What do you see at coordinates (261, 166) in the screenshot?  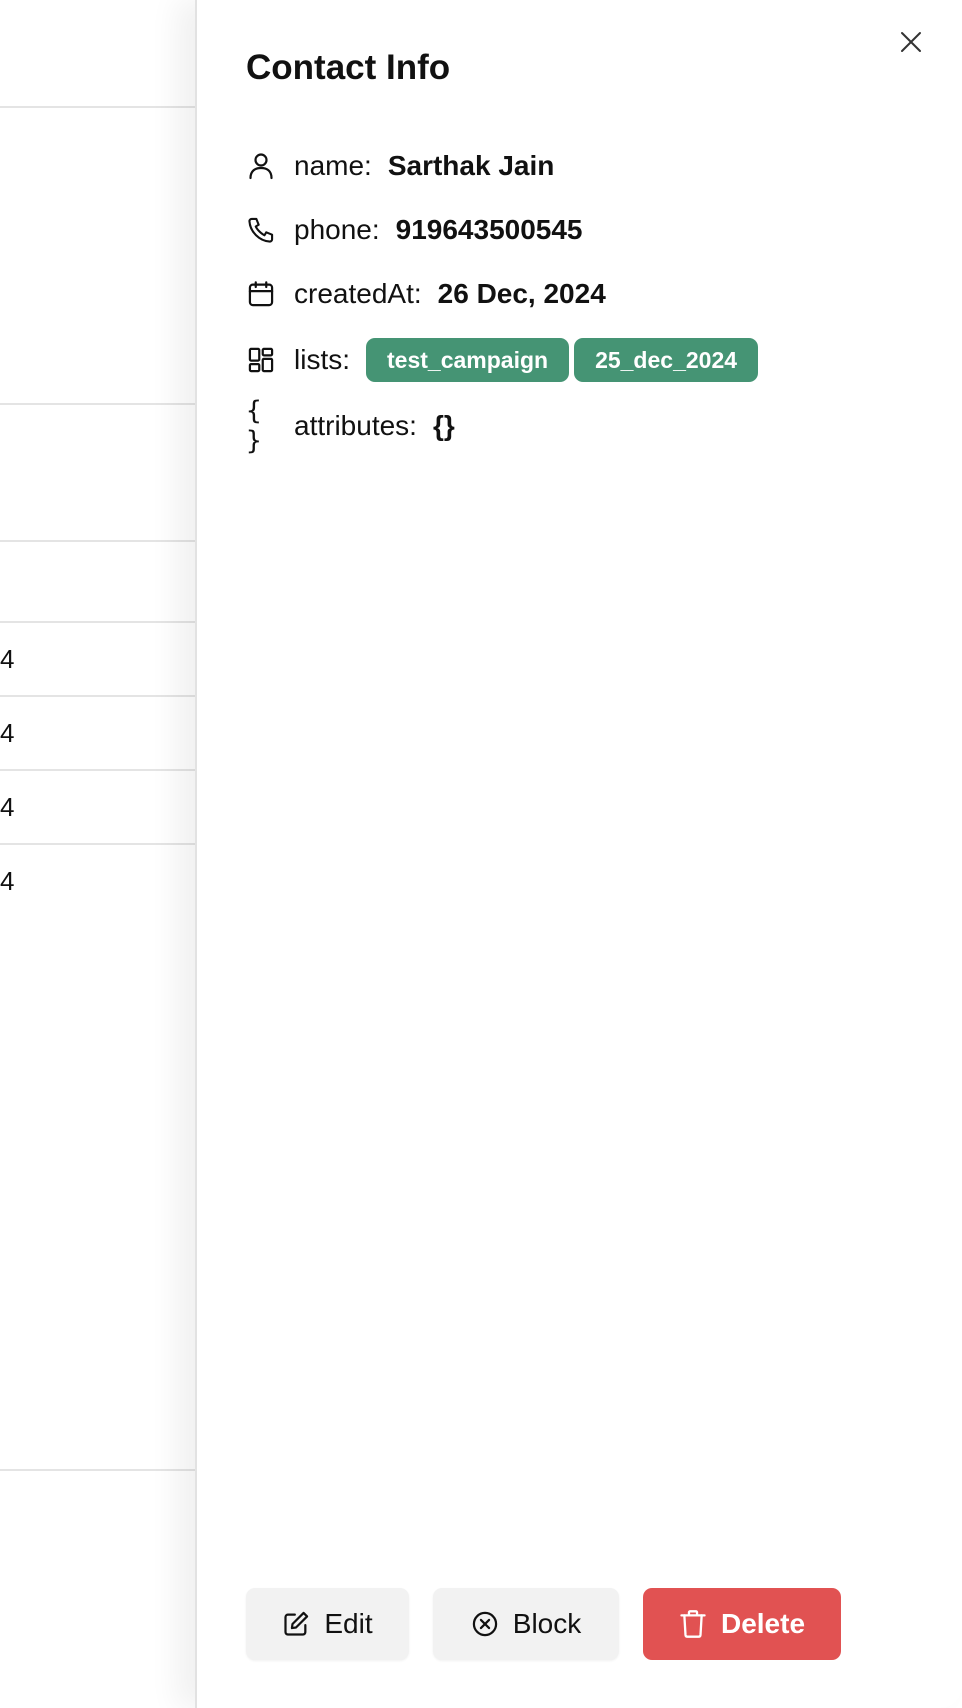 I see `user-icon` at bounding box center [261, 166].